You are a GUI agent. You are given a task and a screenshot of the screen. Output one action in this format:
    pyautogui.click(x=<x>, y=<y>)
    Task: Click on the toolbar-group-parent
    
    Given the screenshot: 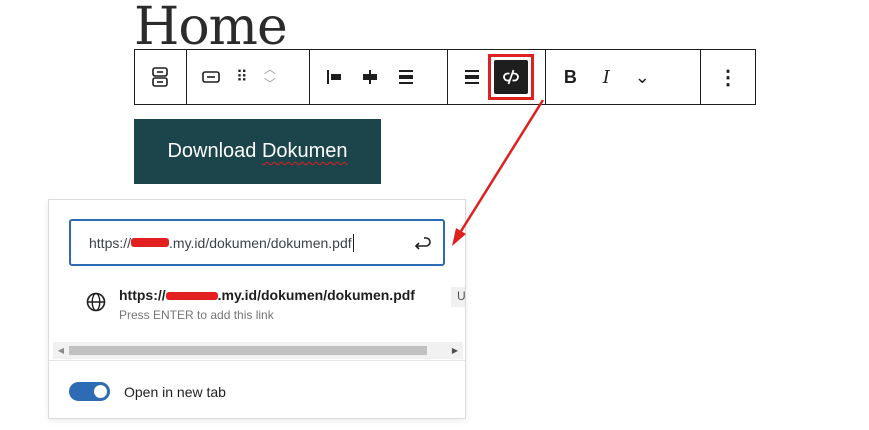 What is the action you would take?
    pyautogui.click(x=160, y=77)
    